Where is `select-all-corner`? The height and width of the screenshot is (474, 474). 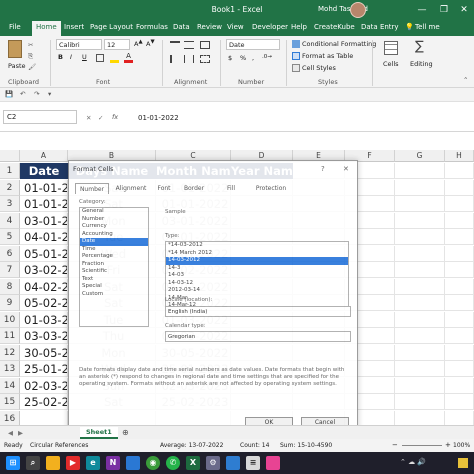
select-all-corner is located at coordinates (10, 156).